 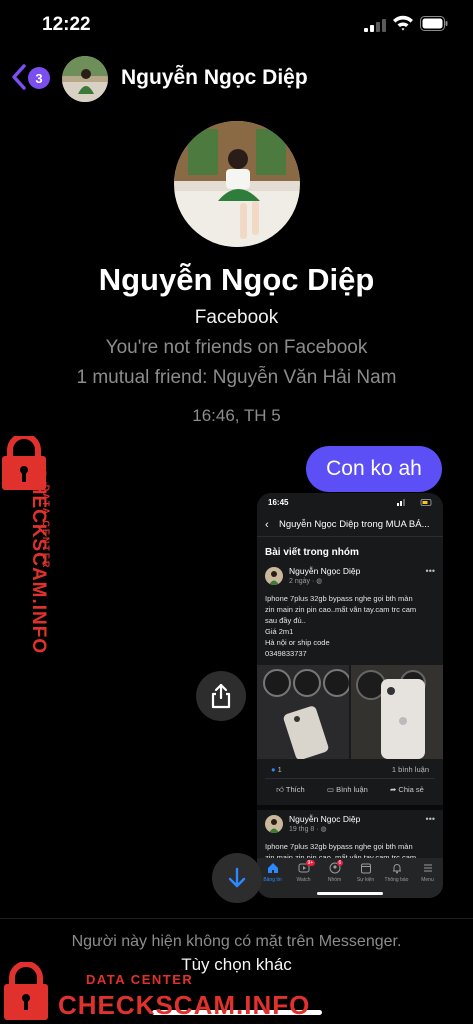 I want to click on share-button, so click(x=221, y=696).